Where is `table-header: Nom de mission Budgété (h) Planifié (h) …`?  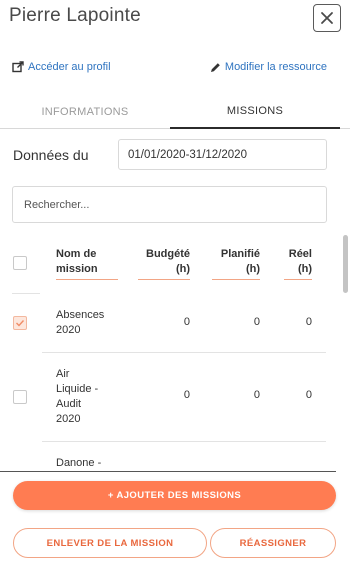
table-header: Nom de mission Budgété (h) Planifié (h) … is located at coordinates (168, 265).